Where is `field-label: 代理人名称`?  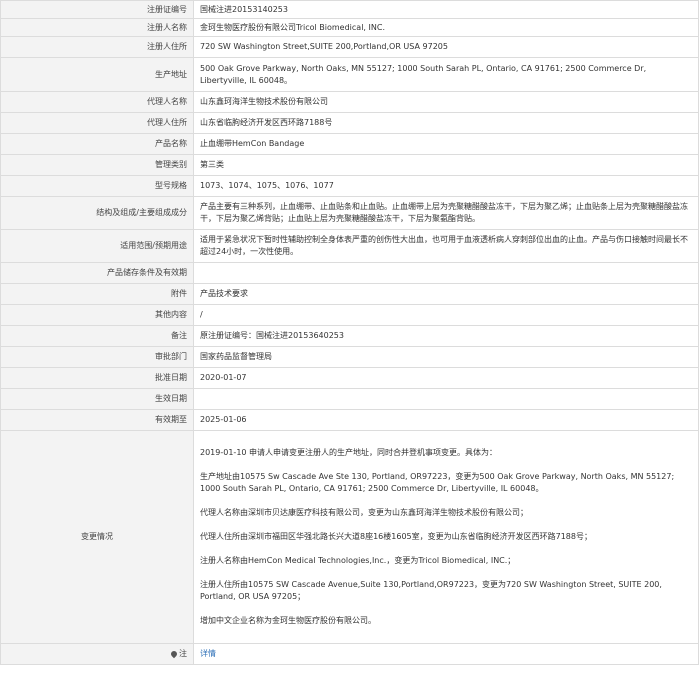 field-label: 代理人名称 is located at coordinates (97, 102).